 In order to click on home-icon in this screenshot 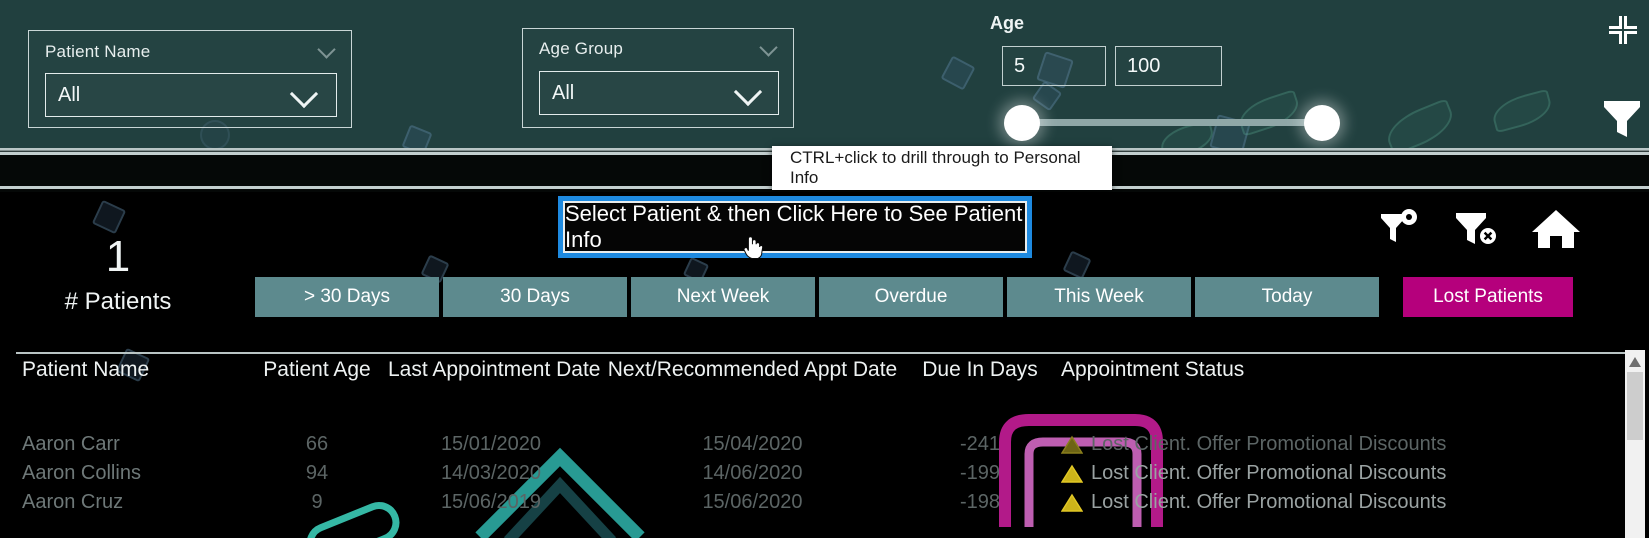, I will do `click(1556, 228)`.